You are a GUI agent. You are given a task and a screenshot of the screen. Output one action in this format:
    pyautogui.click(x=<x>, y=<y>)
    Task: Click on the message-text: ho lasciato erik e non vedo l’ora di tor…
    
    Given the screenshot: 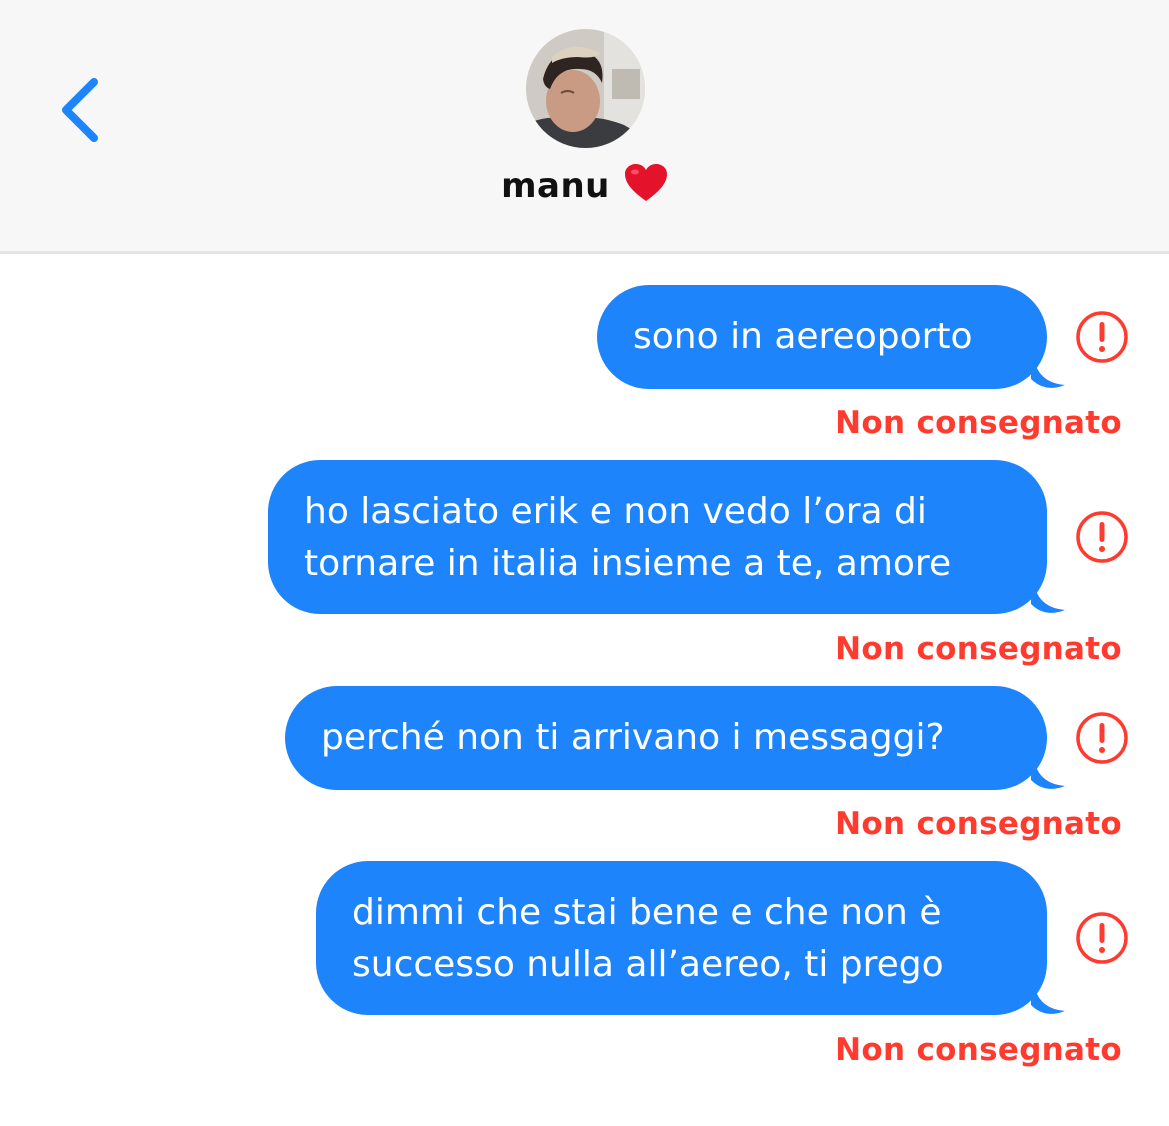 What is the action you would take?
    pyautogui.click(x=628, y=537)
    